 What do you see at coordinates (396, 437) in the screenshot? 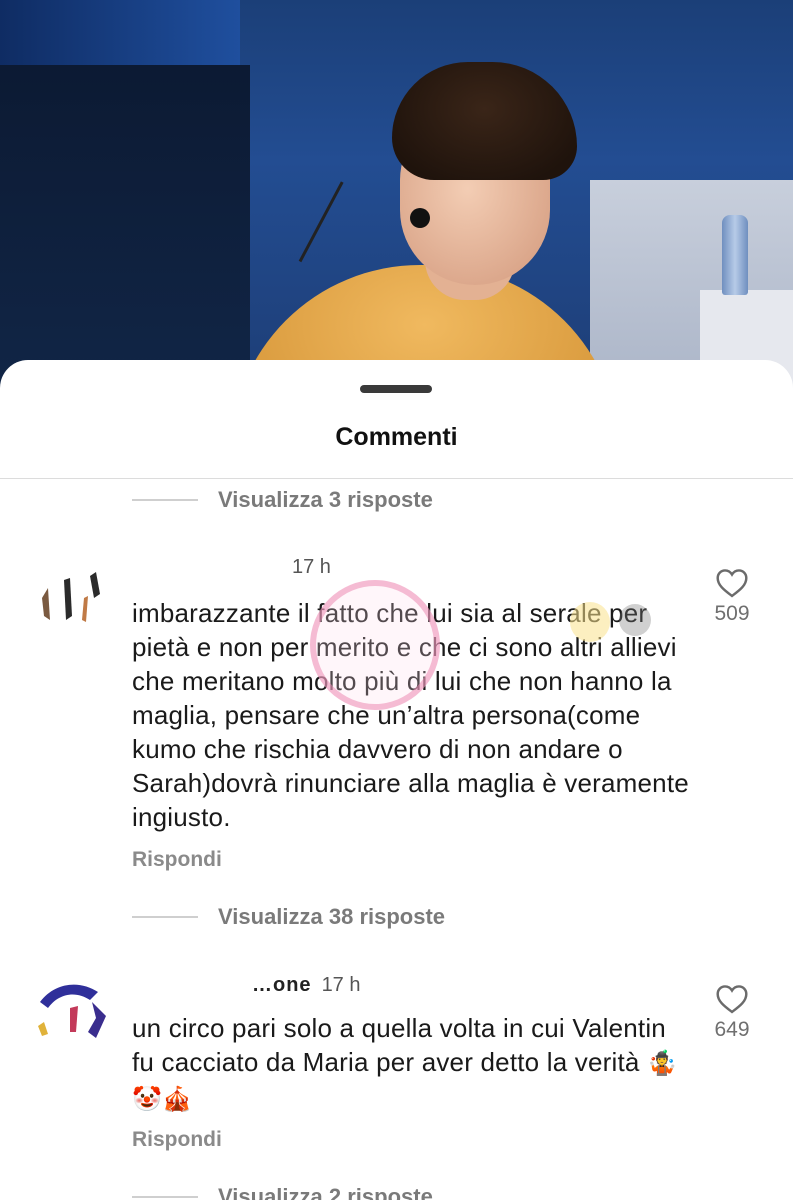
I see `sheet-title: Commenti` at bounding box center [396, 437].